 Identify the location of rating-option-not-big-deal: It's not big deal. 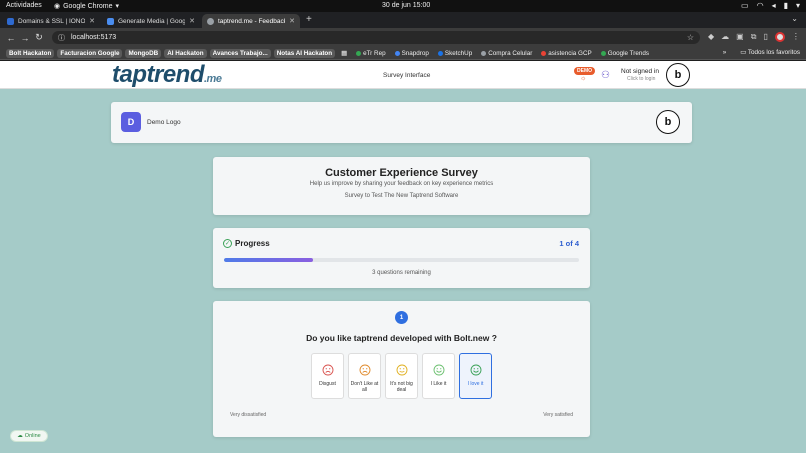
(401, 376).